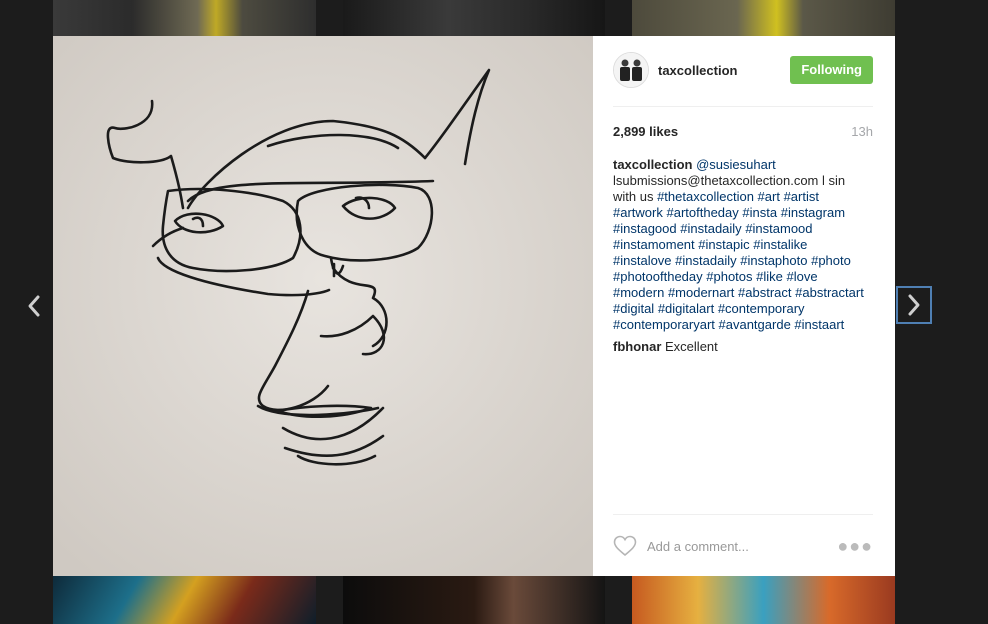 This screenshot has height=624, width=988. I want to click on hashtag-link: #instagram, so click(813, 212).